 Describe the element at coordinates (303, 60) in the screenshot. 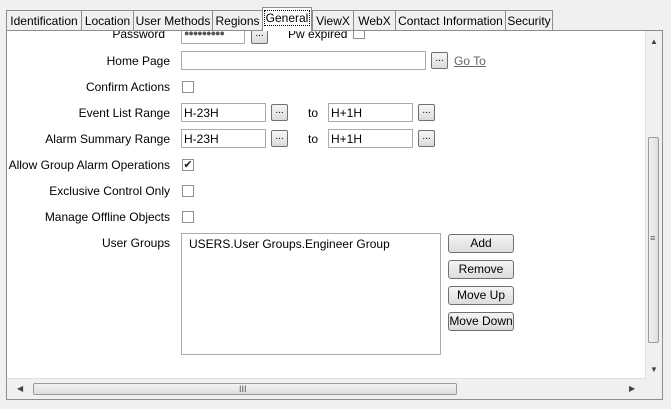

I see `home-page-input` at that location.